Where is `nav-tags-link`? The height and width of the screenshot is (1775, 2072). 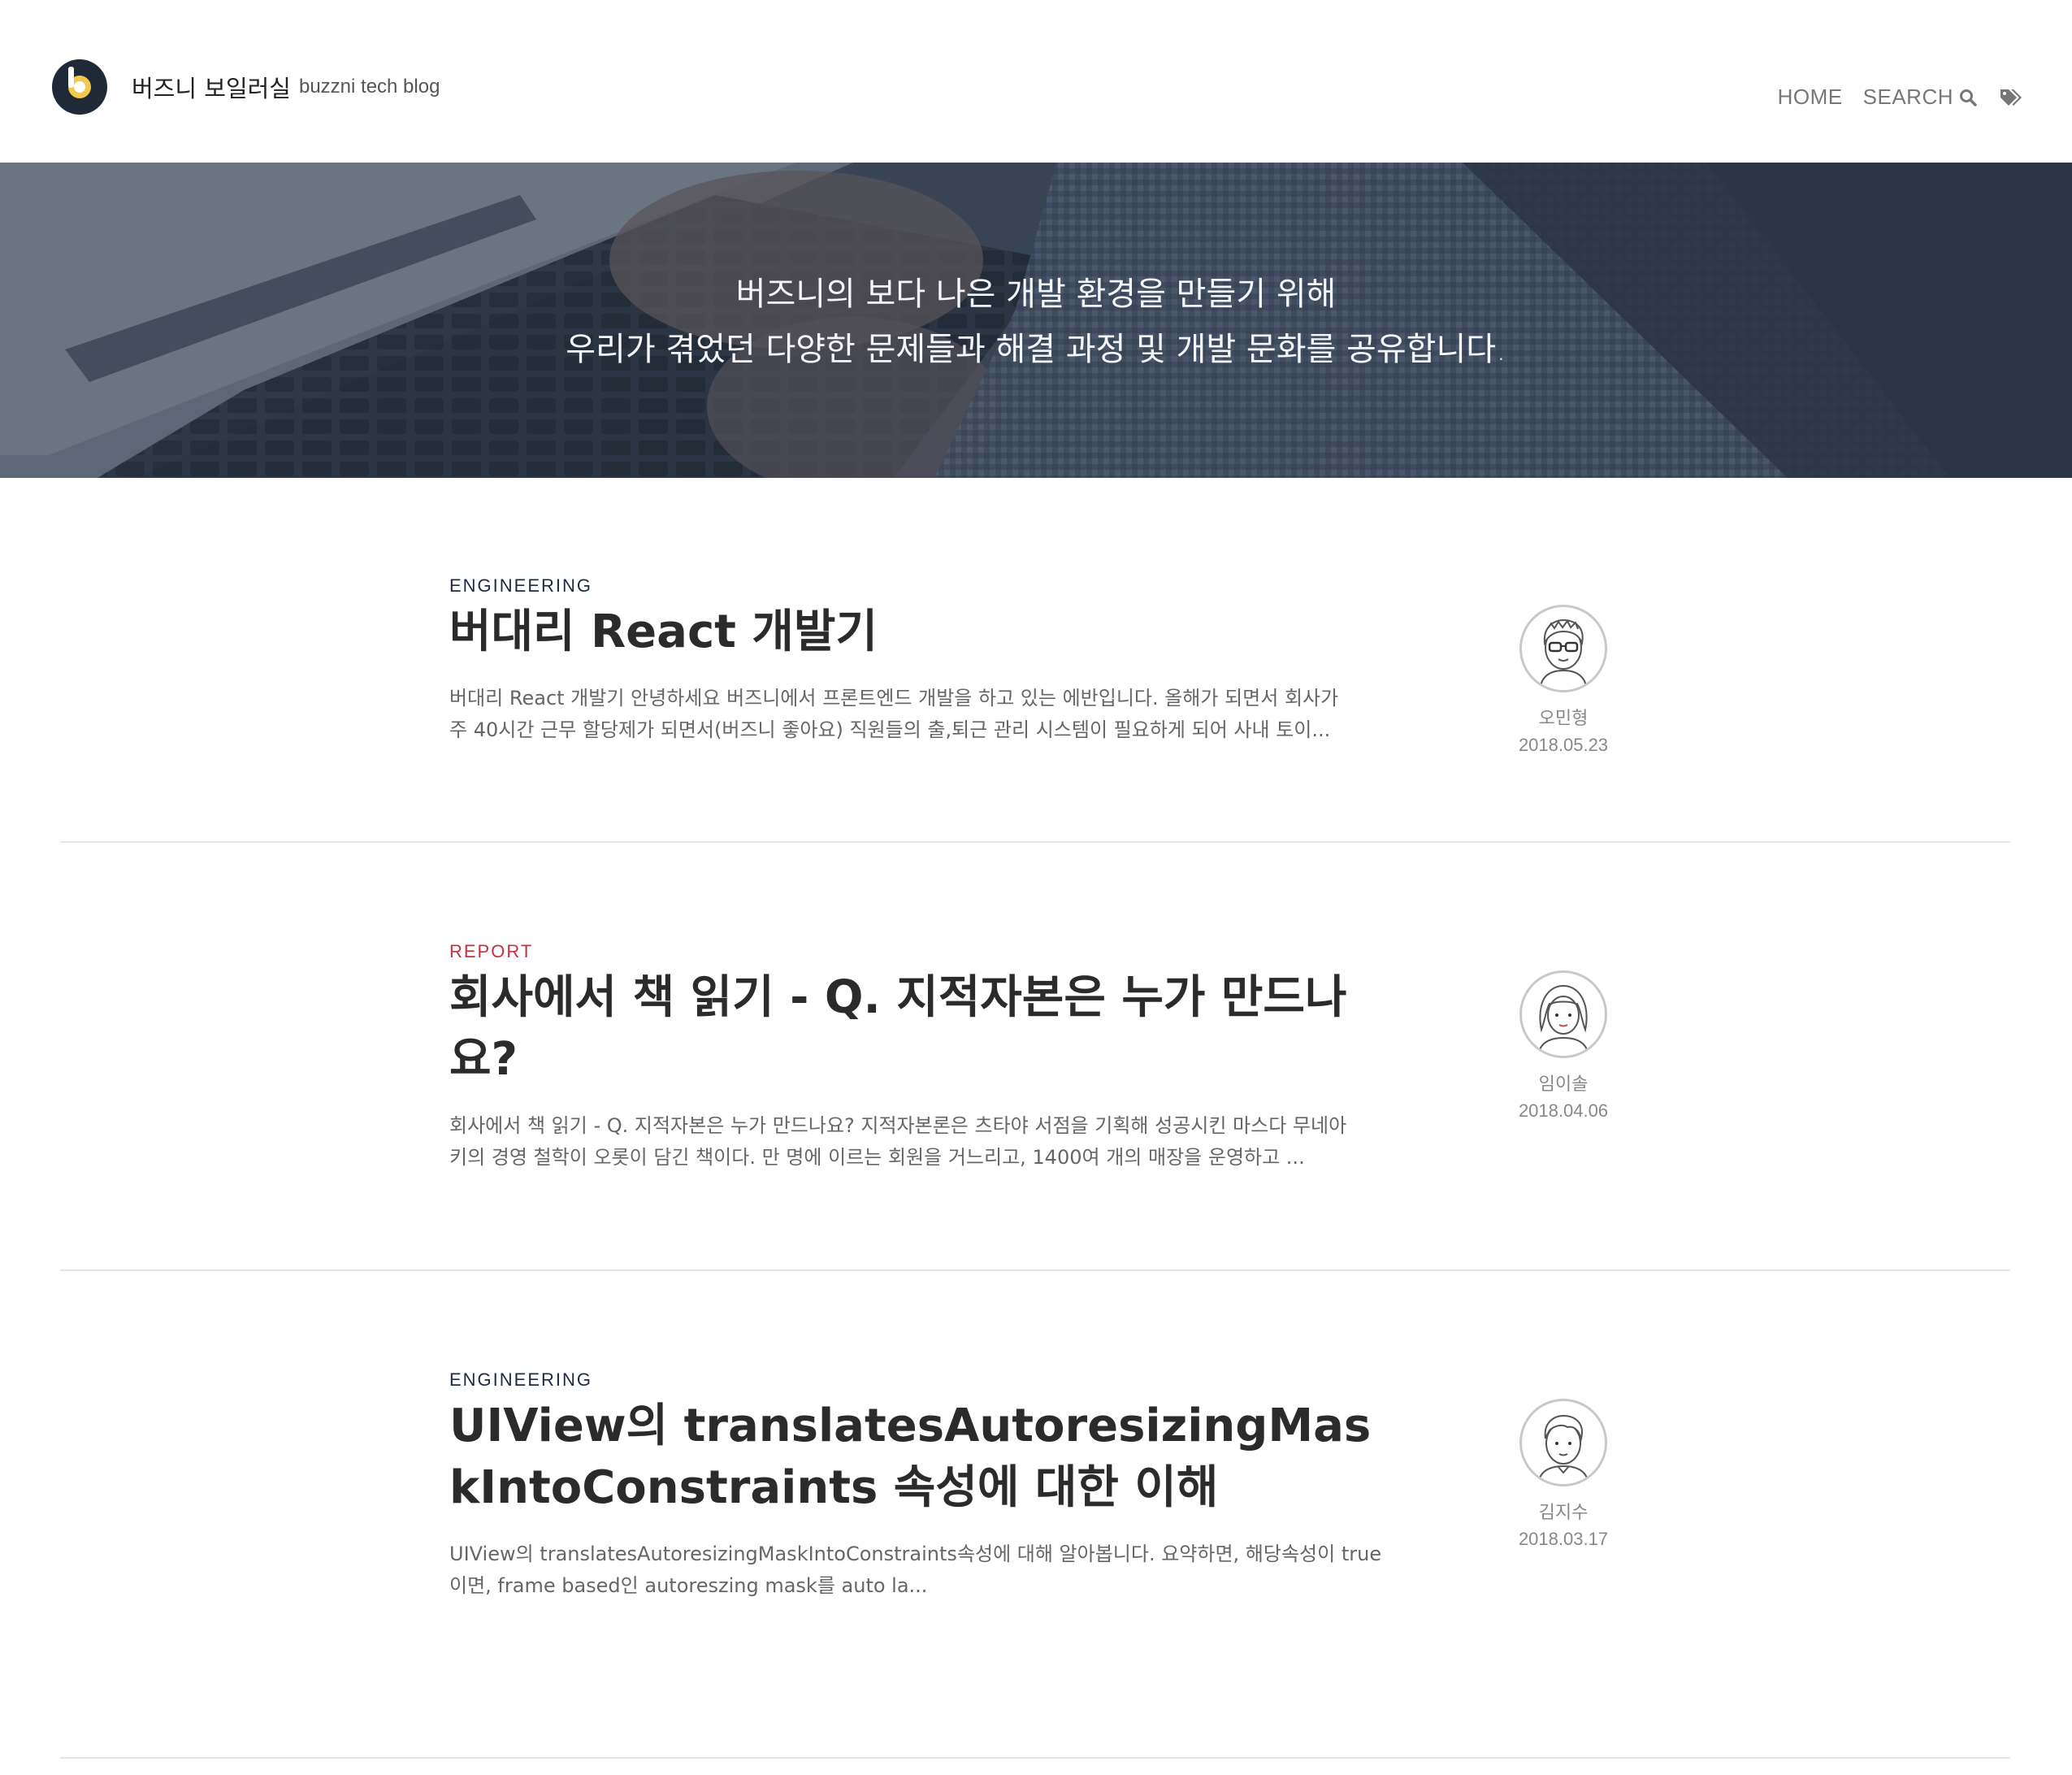 nav-tags-link is located at coordinates (2011, 98).